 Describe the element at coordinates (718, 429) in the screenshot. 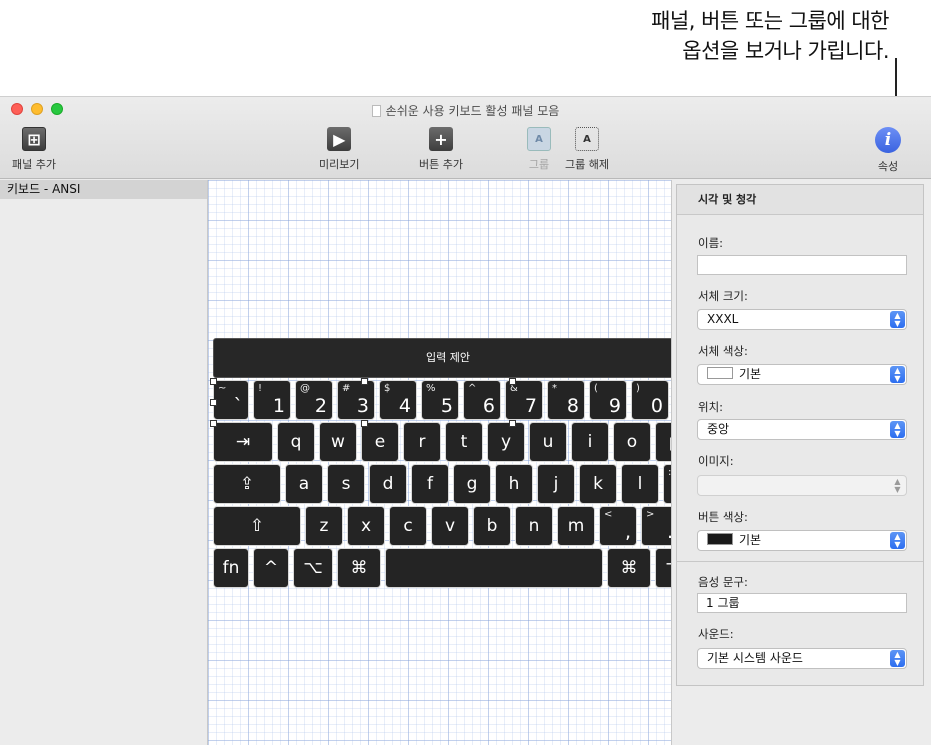

I see `position-value: 중앙` at that location.